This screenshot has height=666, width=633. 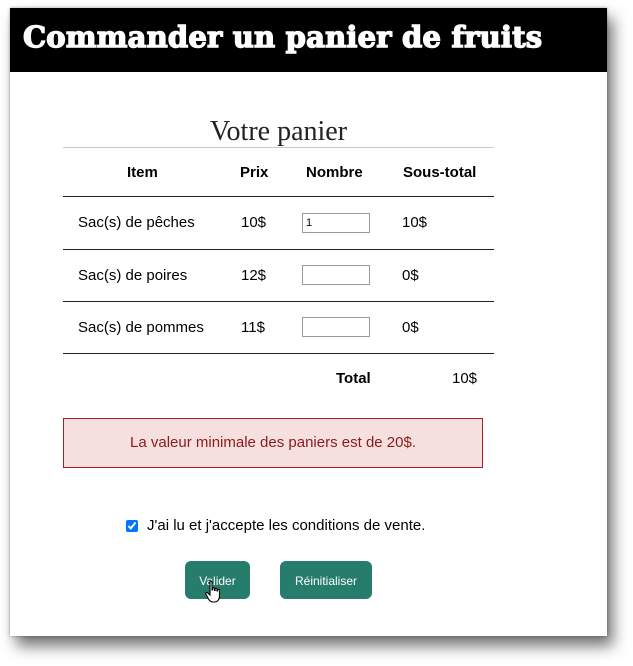 What do you see at coordinates (142, 172) in the screenshot?
I see `column-header-item: Item` at bounding box center [142, 172].